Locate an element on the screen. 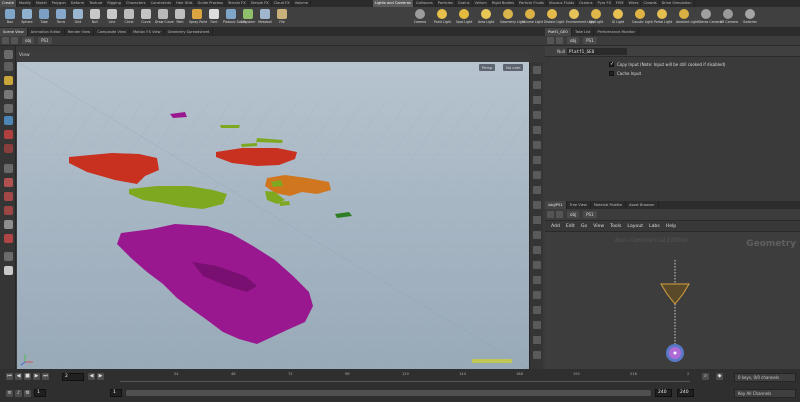 The width and height of the screenshot is (800, 402). shelf-tool-vr-camera: VR Camera is located at coordinates (729, 17).